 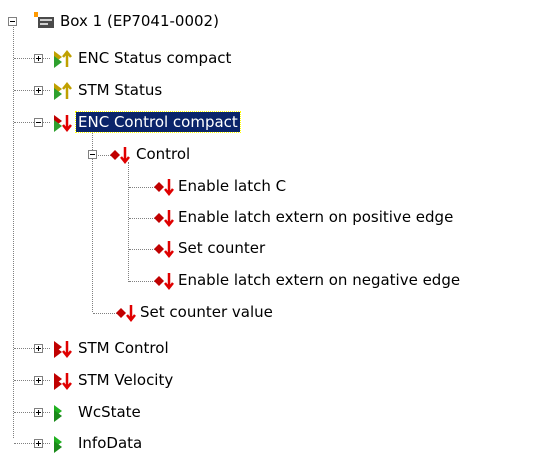 I want to click on tree-node-label: STM Velocity, so click(x=126, y=380).